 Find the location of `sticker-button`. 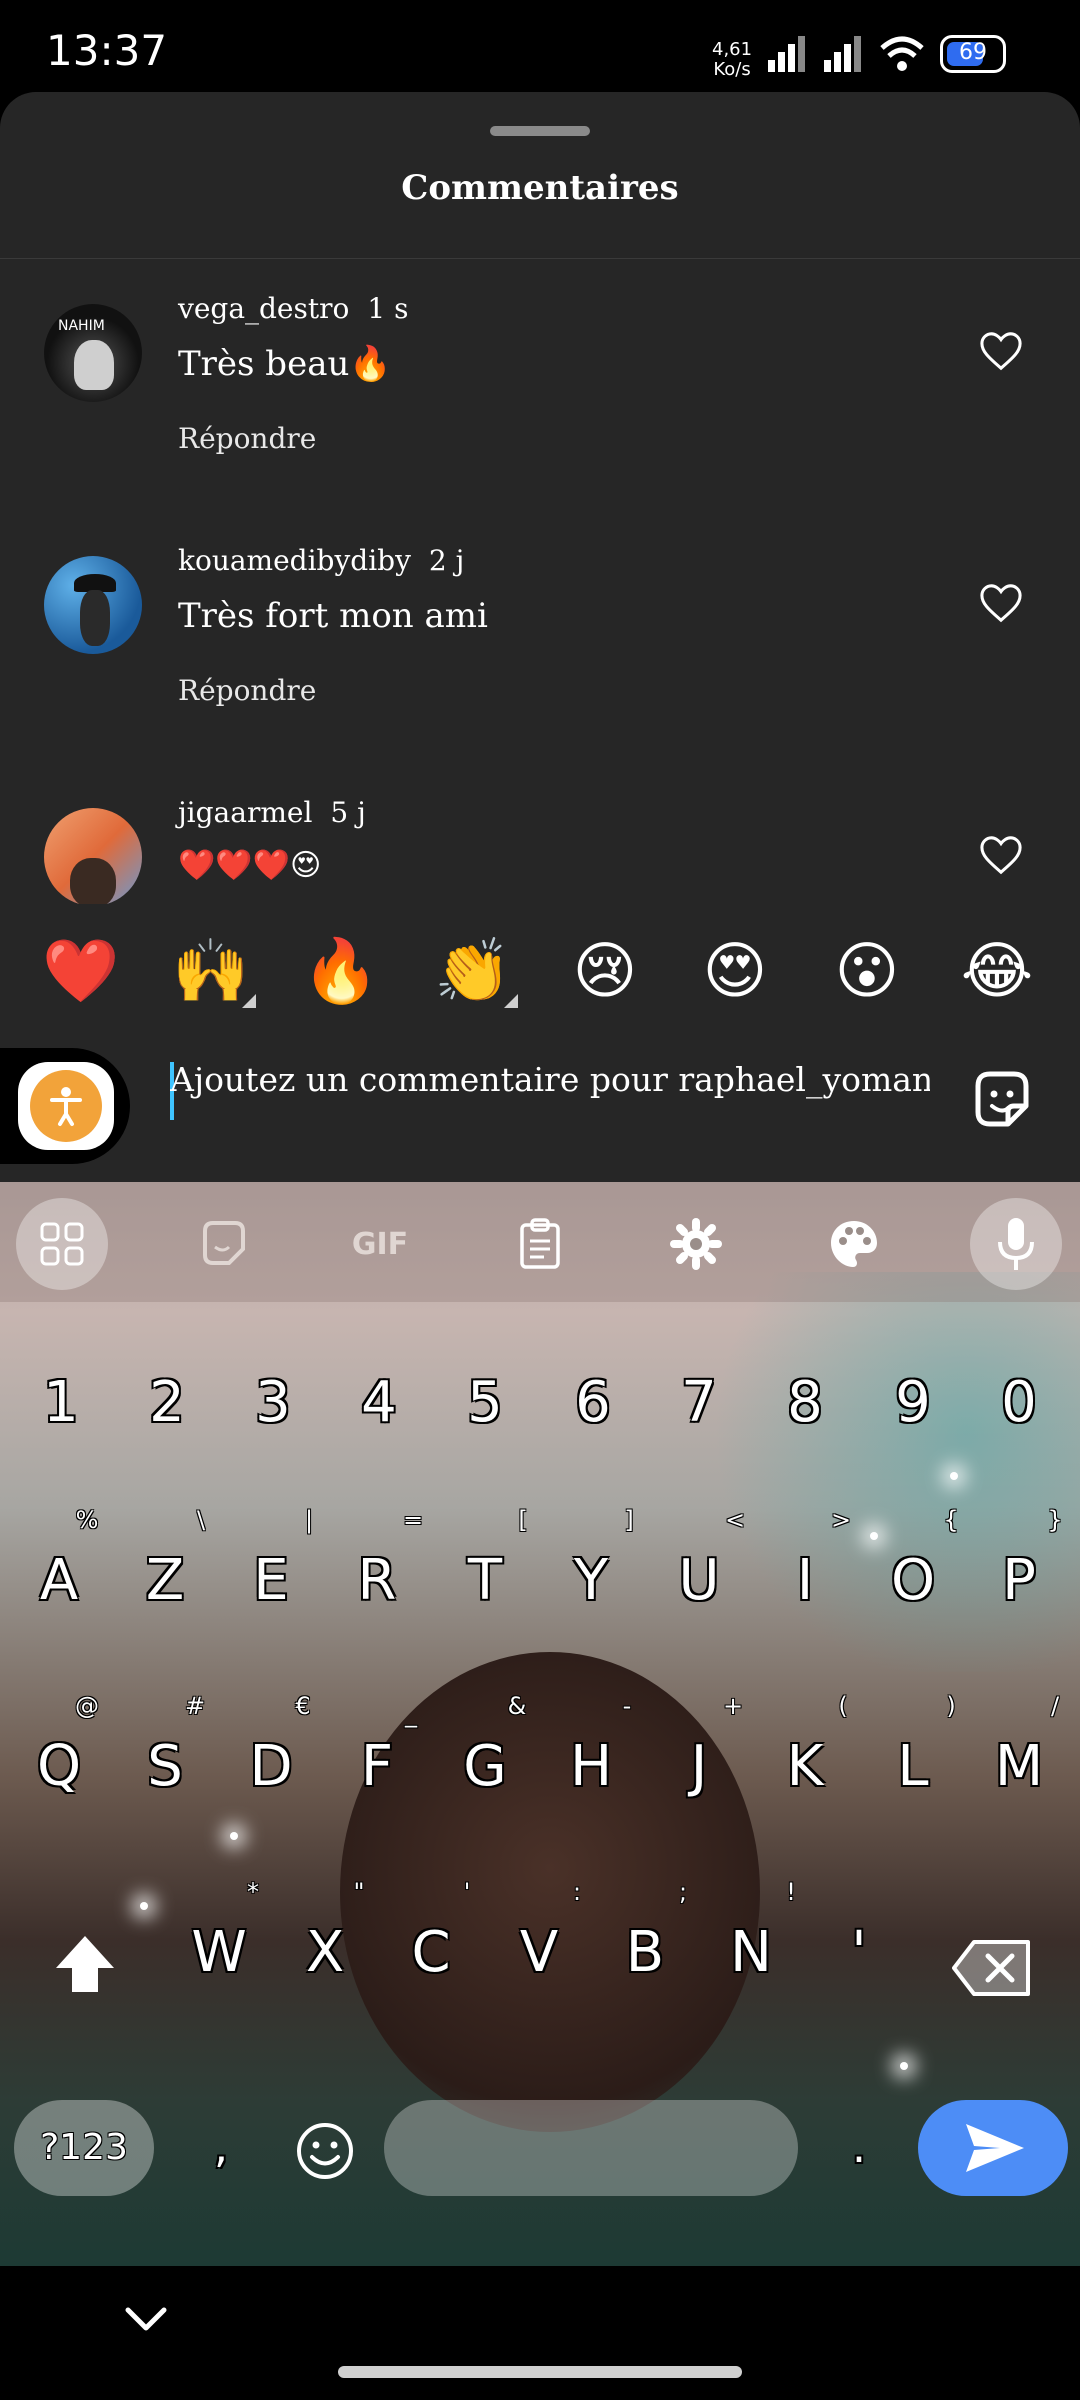

sticker-button is located at coordinates (224, 1244).